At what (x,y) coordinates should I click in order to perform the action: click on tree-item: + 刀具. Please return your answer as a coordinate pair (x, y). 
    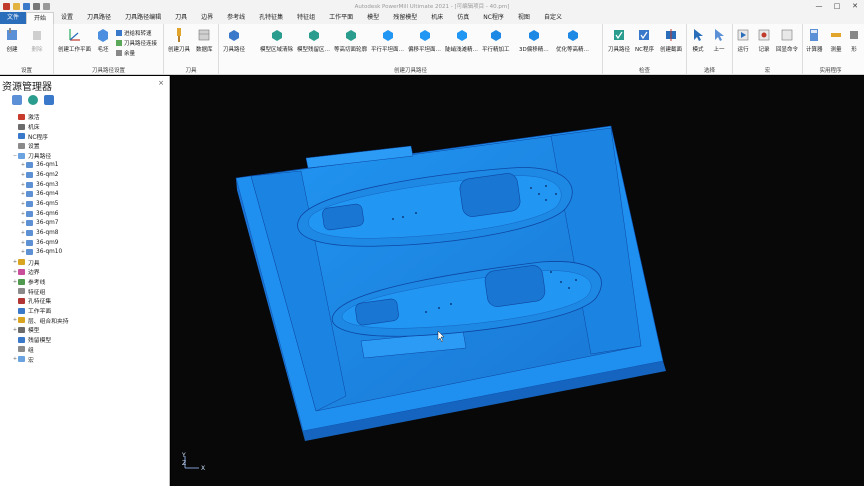
    Looking at the image, I should click on (85, 262).